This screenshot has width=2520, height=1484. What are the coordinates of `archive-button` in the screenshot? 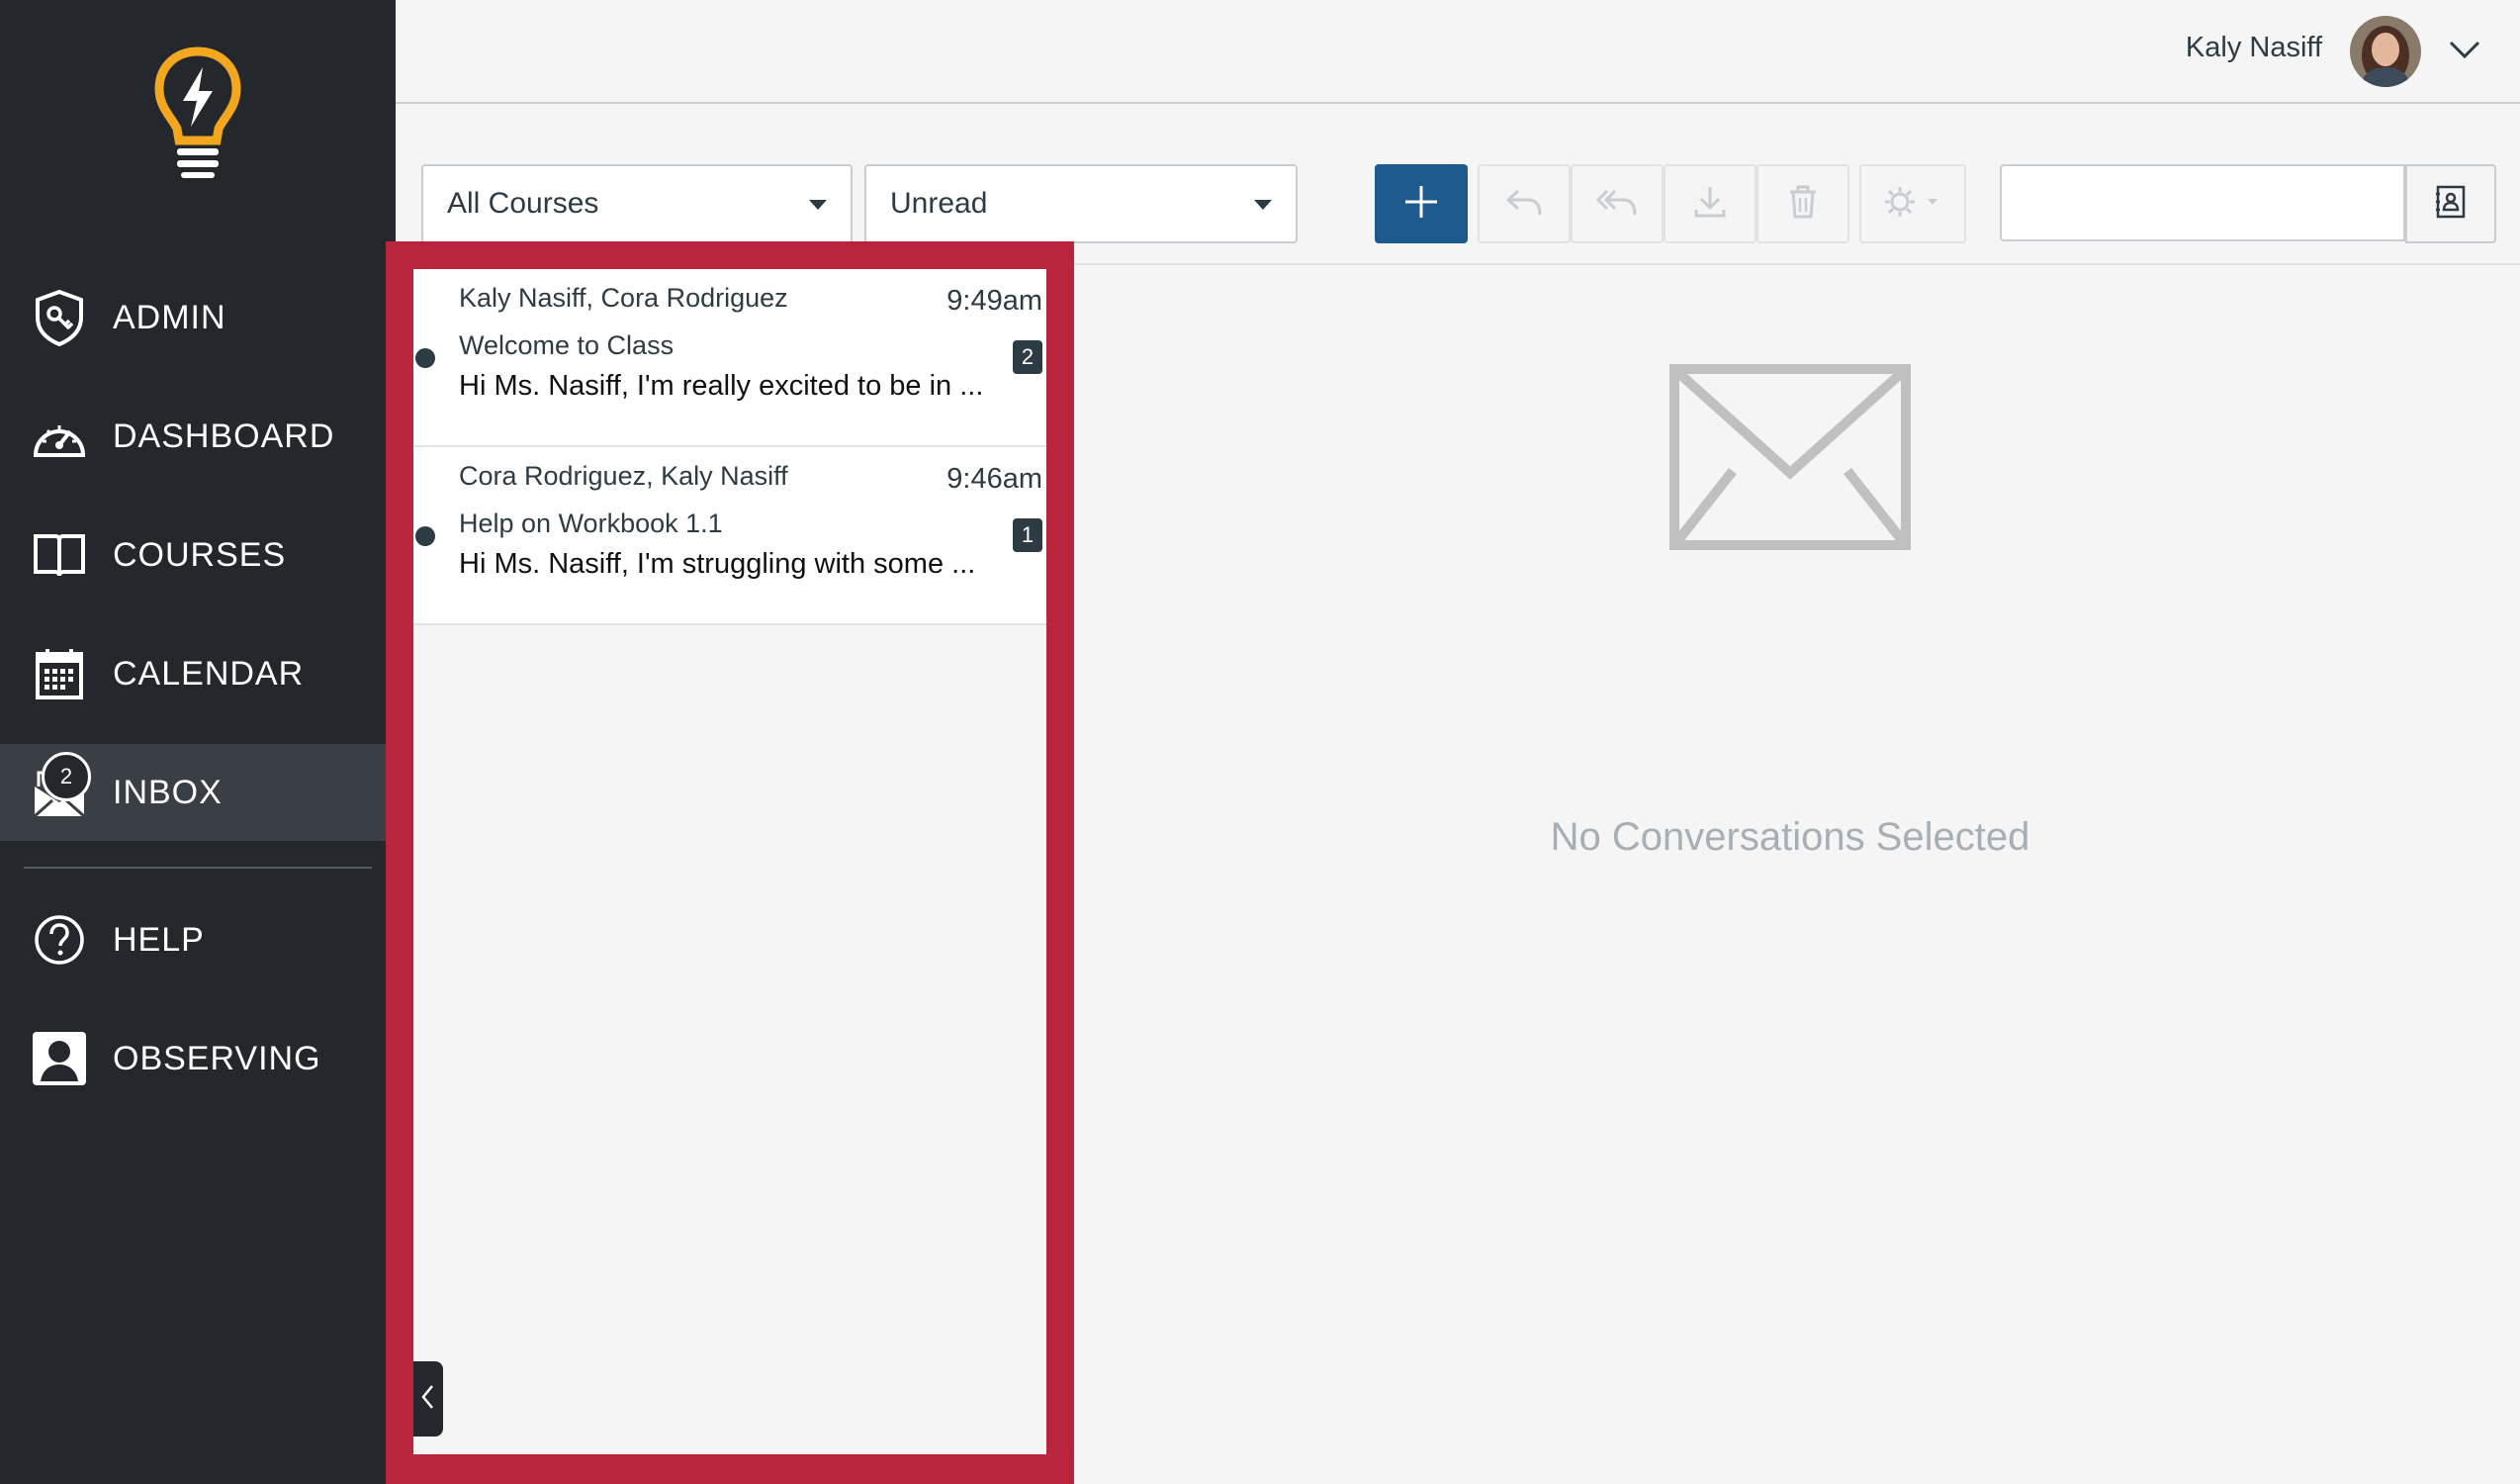 It's located at (1710, 203).